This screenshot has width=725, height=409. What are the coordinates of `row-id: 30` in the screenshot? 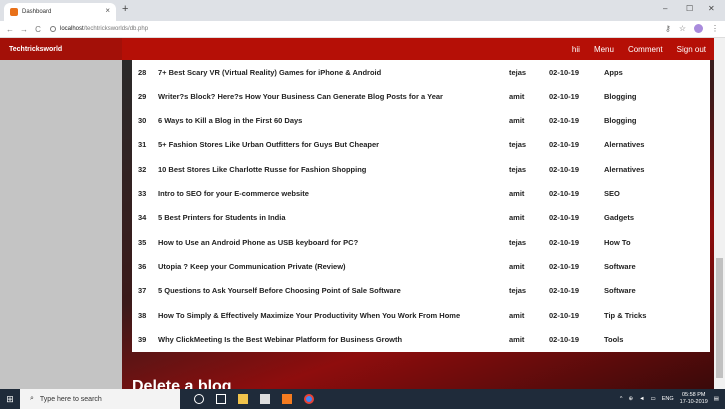 It's located at (142, 121).